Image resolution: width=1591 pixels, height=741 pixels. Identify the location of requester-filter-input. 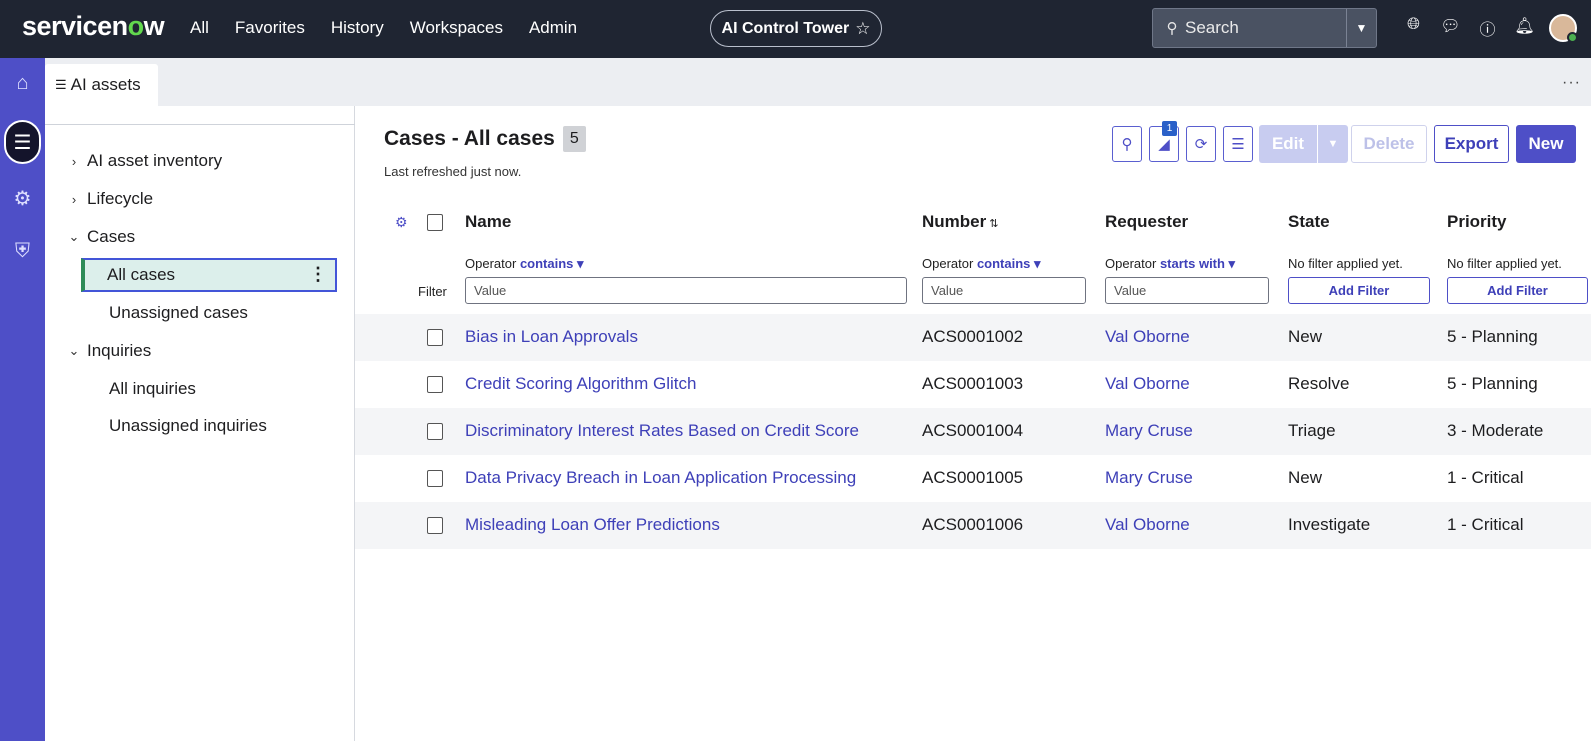
(1187, 290).